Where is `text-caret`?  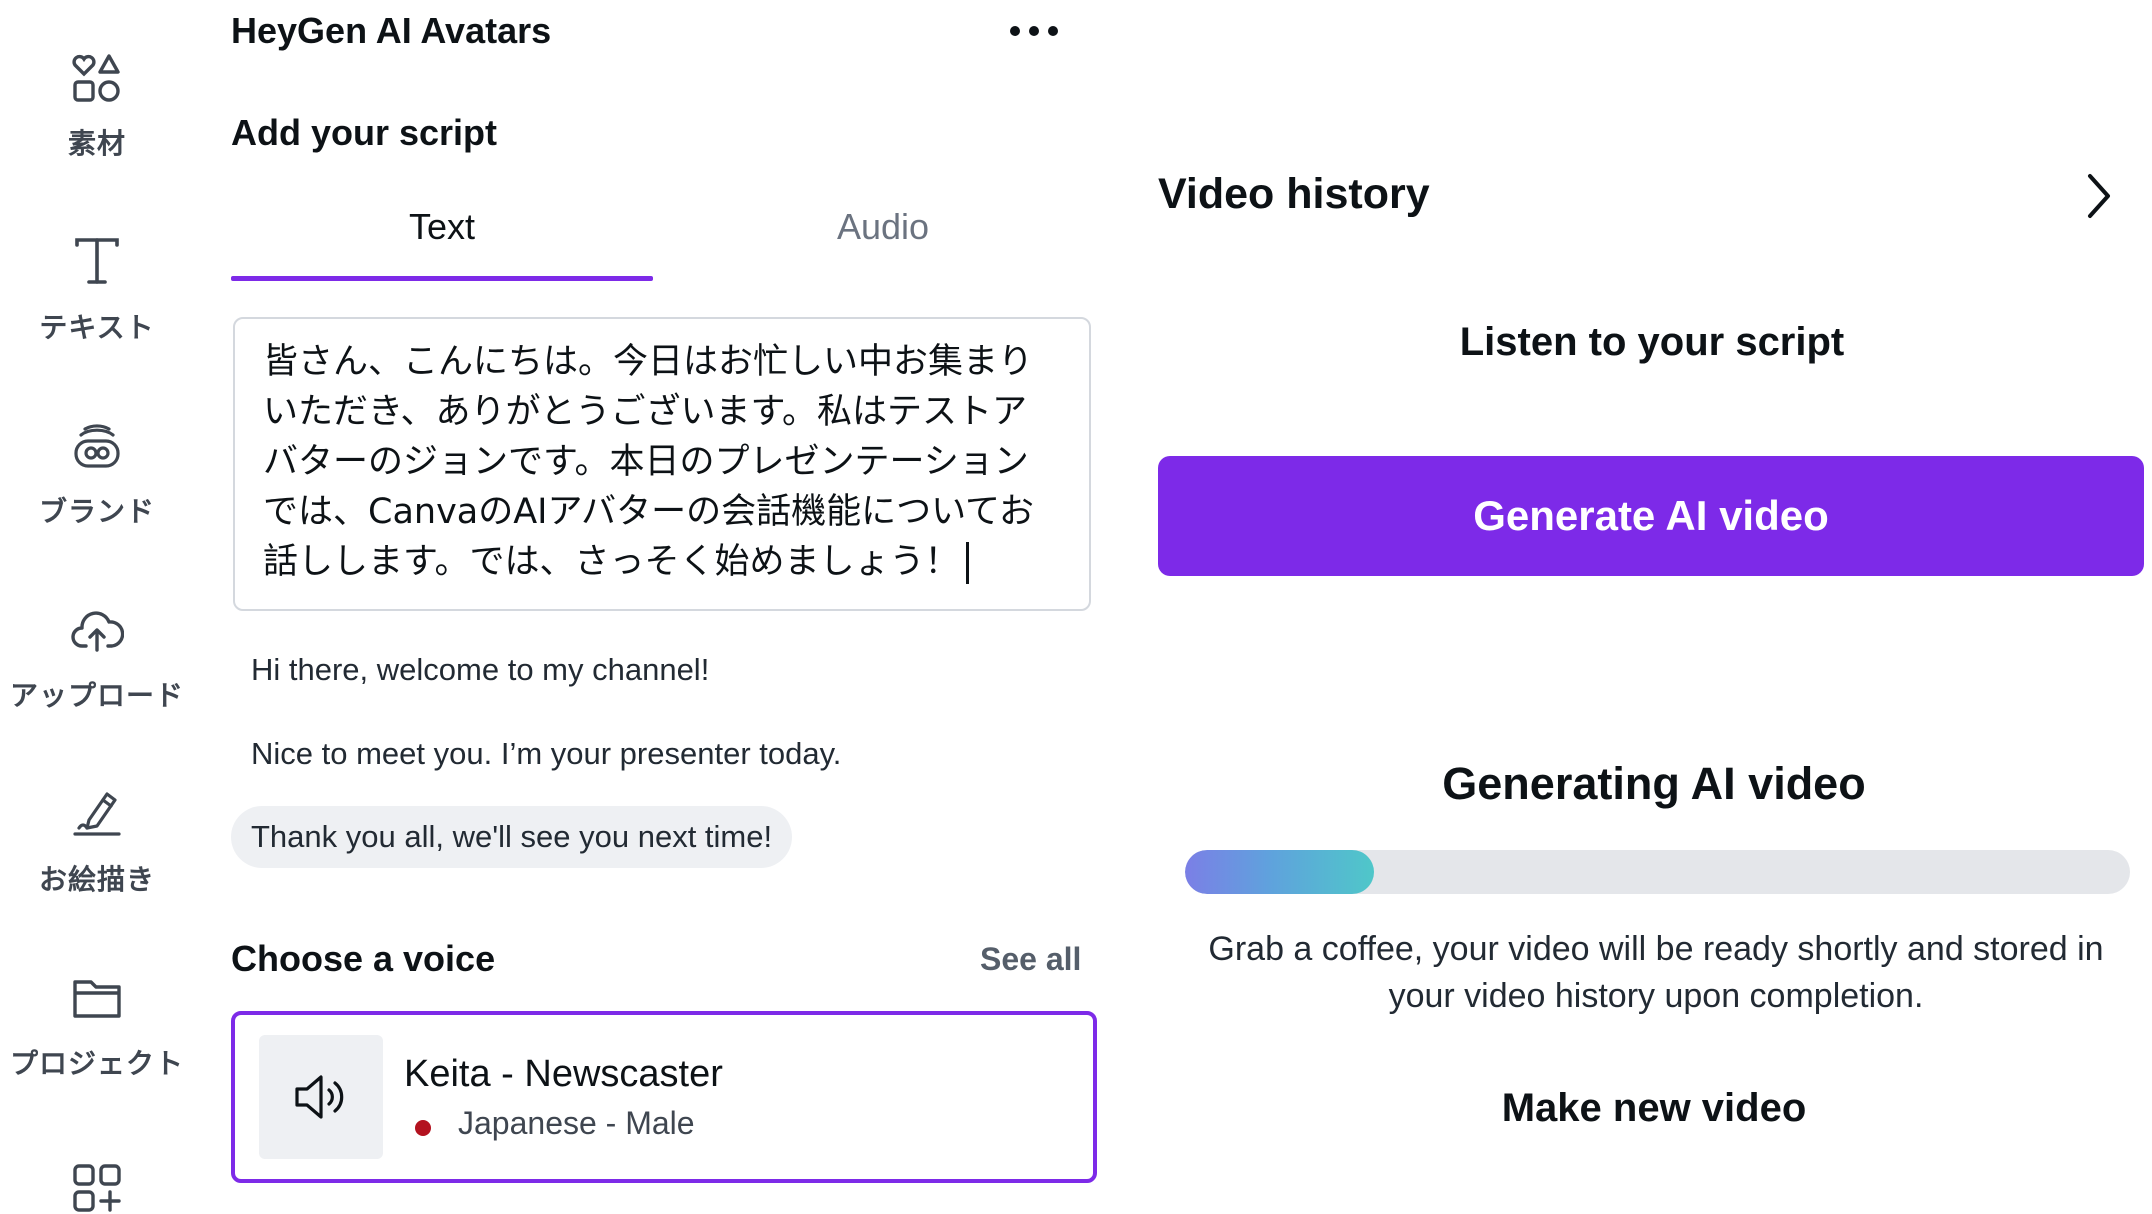 text-caret is located at coordinates (967, 563).